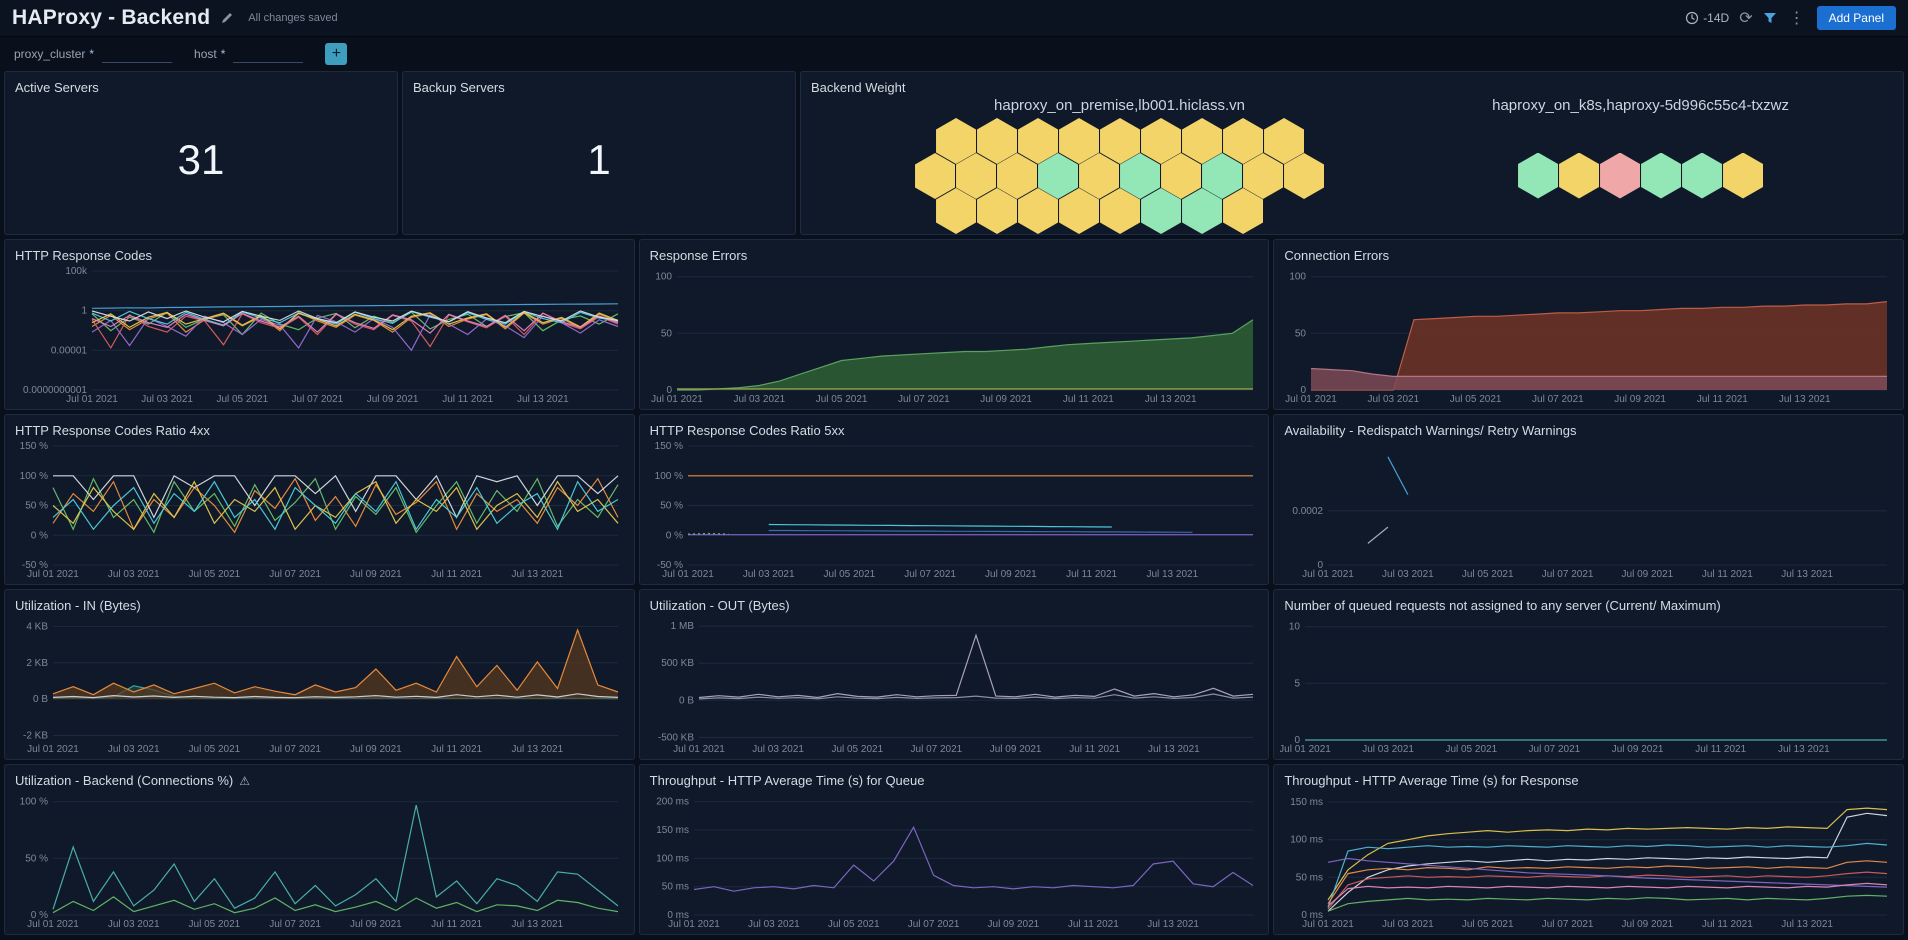 The height and width of the screenshot is (940, 1908). I want to click on clock-icon, so click(1692, 18).